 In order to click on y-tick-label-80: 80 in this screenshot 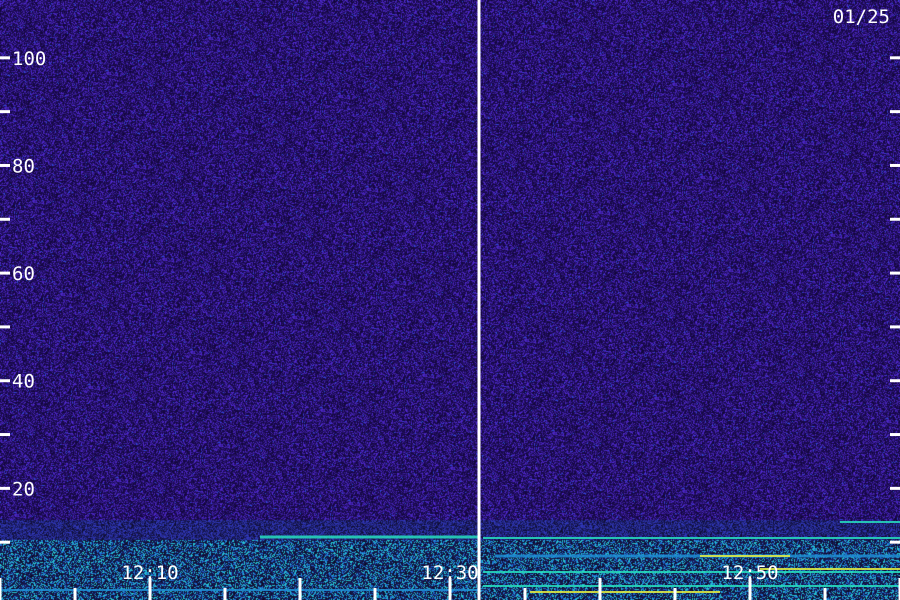, I will do `click(23, 166)`.